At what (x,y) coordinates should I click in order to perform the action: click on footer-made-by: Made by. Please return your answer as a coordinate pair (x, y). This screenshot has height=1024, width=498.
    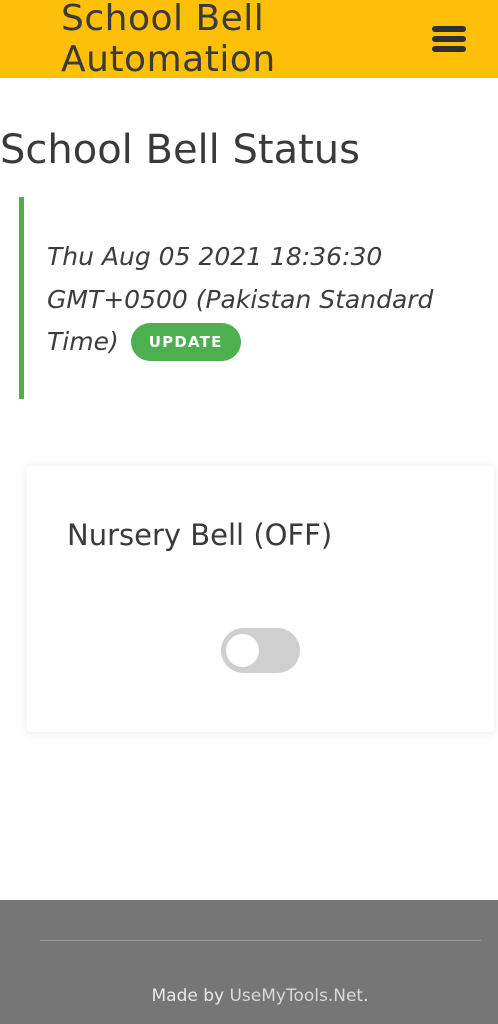
    Looking at the image, I should click on (190, 996).